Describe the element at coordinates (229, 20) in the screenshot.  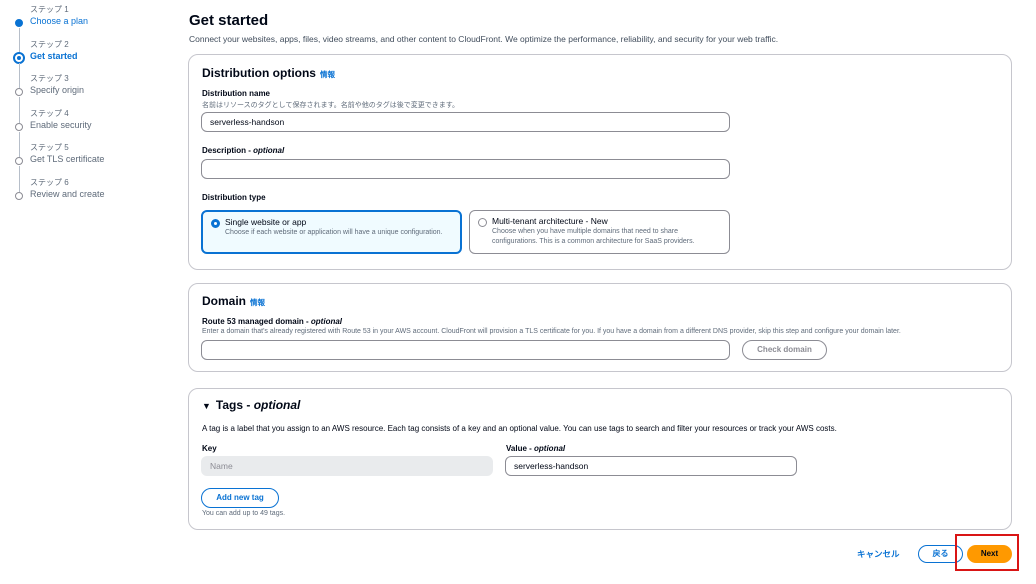
I see `page-title: Get started` at that location.